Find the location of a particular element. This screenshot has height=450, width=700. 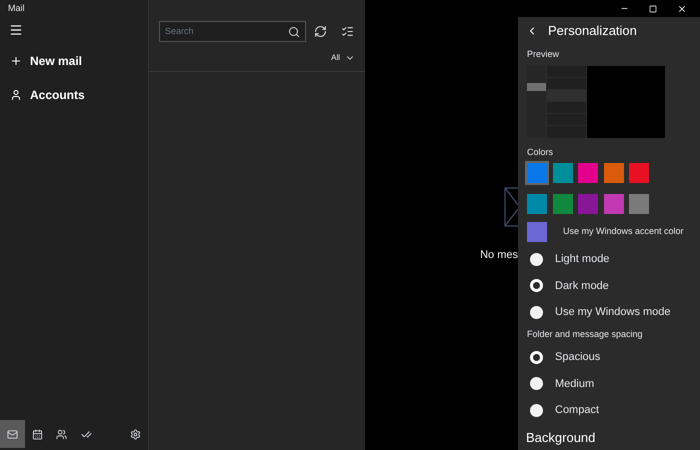

maximize-button is located at coordinates (653, 8).